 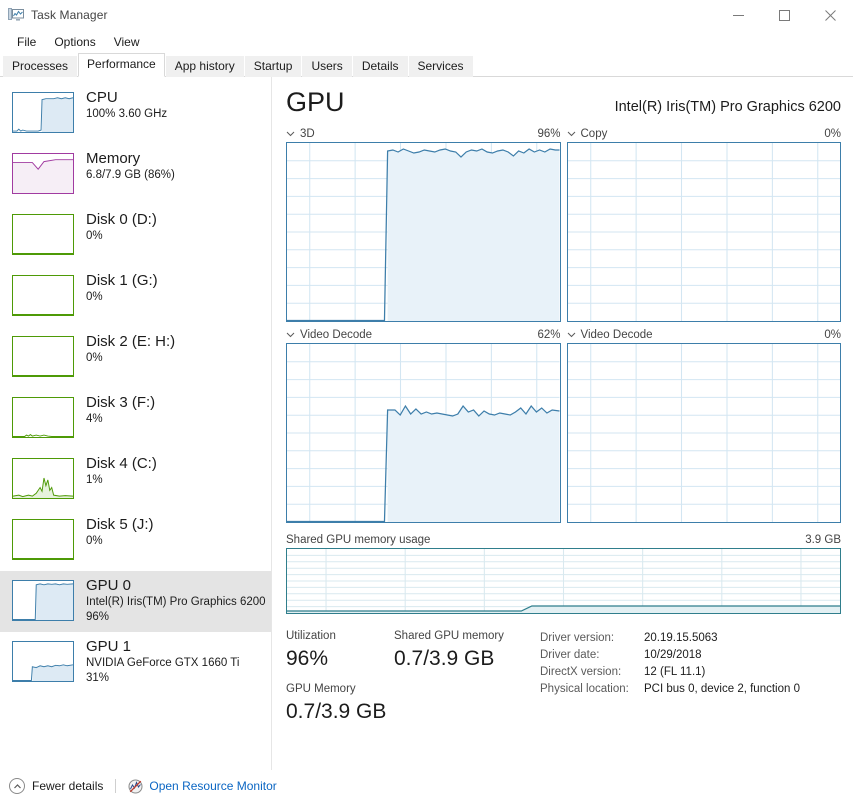 What do you see at coordinates (121, 402) in the screenshot?
I see `sidebar-item-label: Disk 3 (F:)` at bounding box center [121, 402].